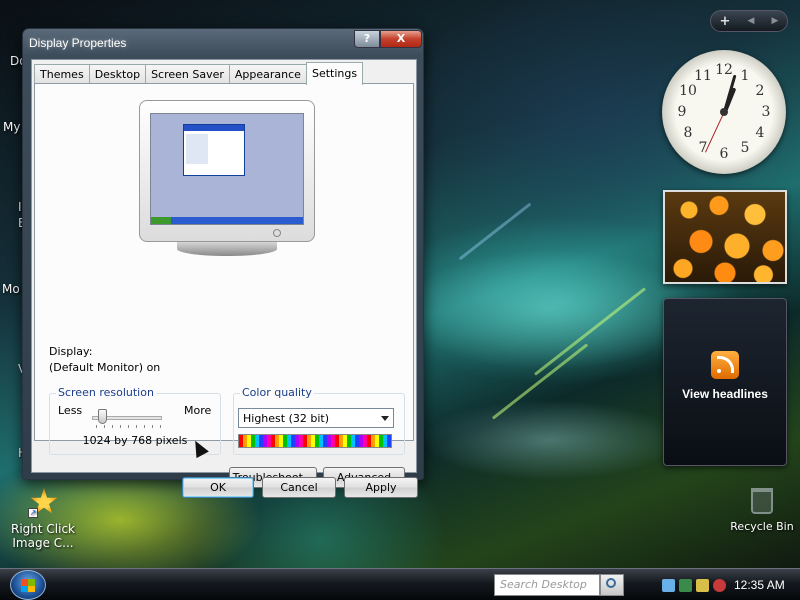 The height and width of the screenshot is (600, 800). I want to click on clock-numeral: 6, so click(724, 154).